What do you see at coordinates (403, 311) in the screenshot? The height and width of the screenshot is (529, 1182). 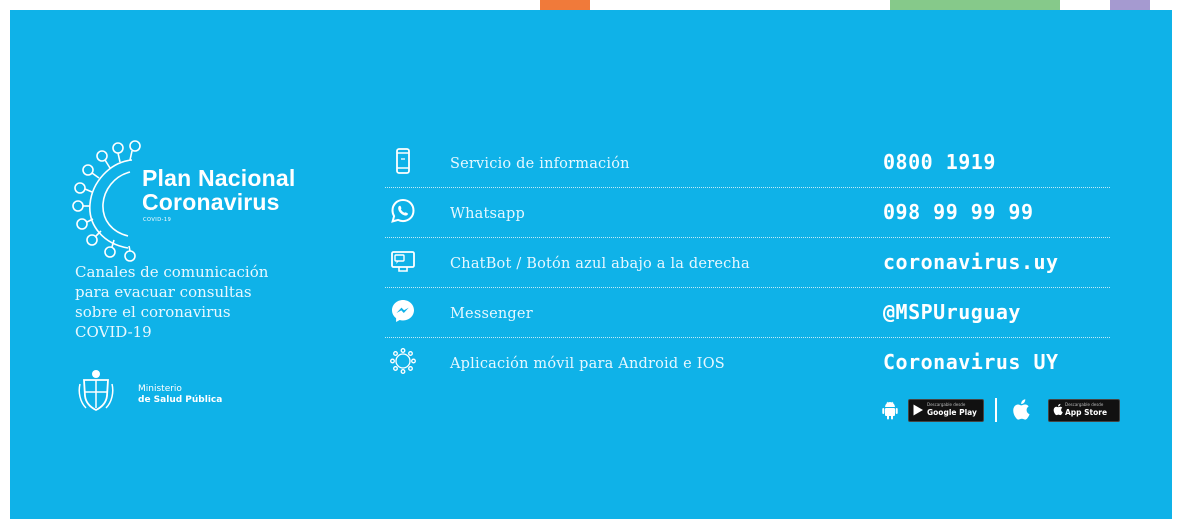 I see `messenger-icon` at bounding box center [403, 311].